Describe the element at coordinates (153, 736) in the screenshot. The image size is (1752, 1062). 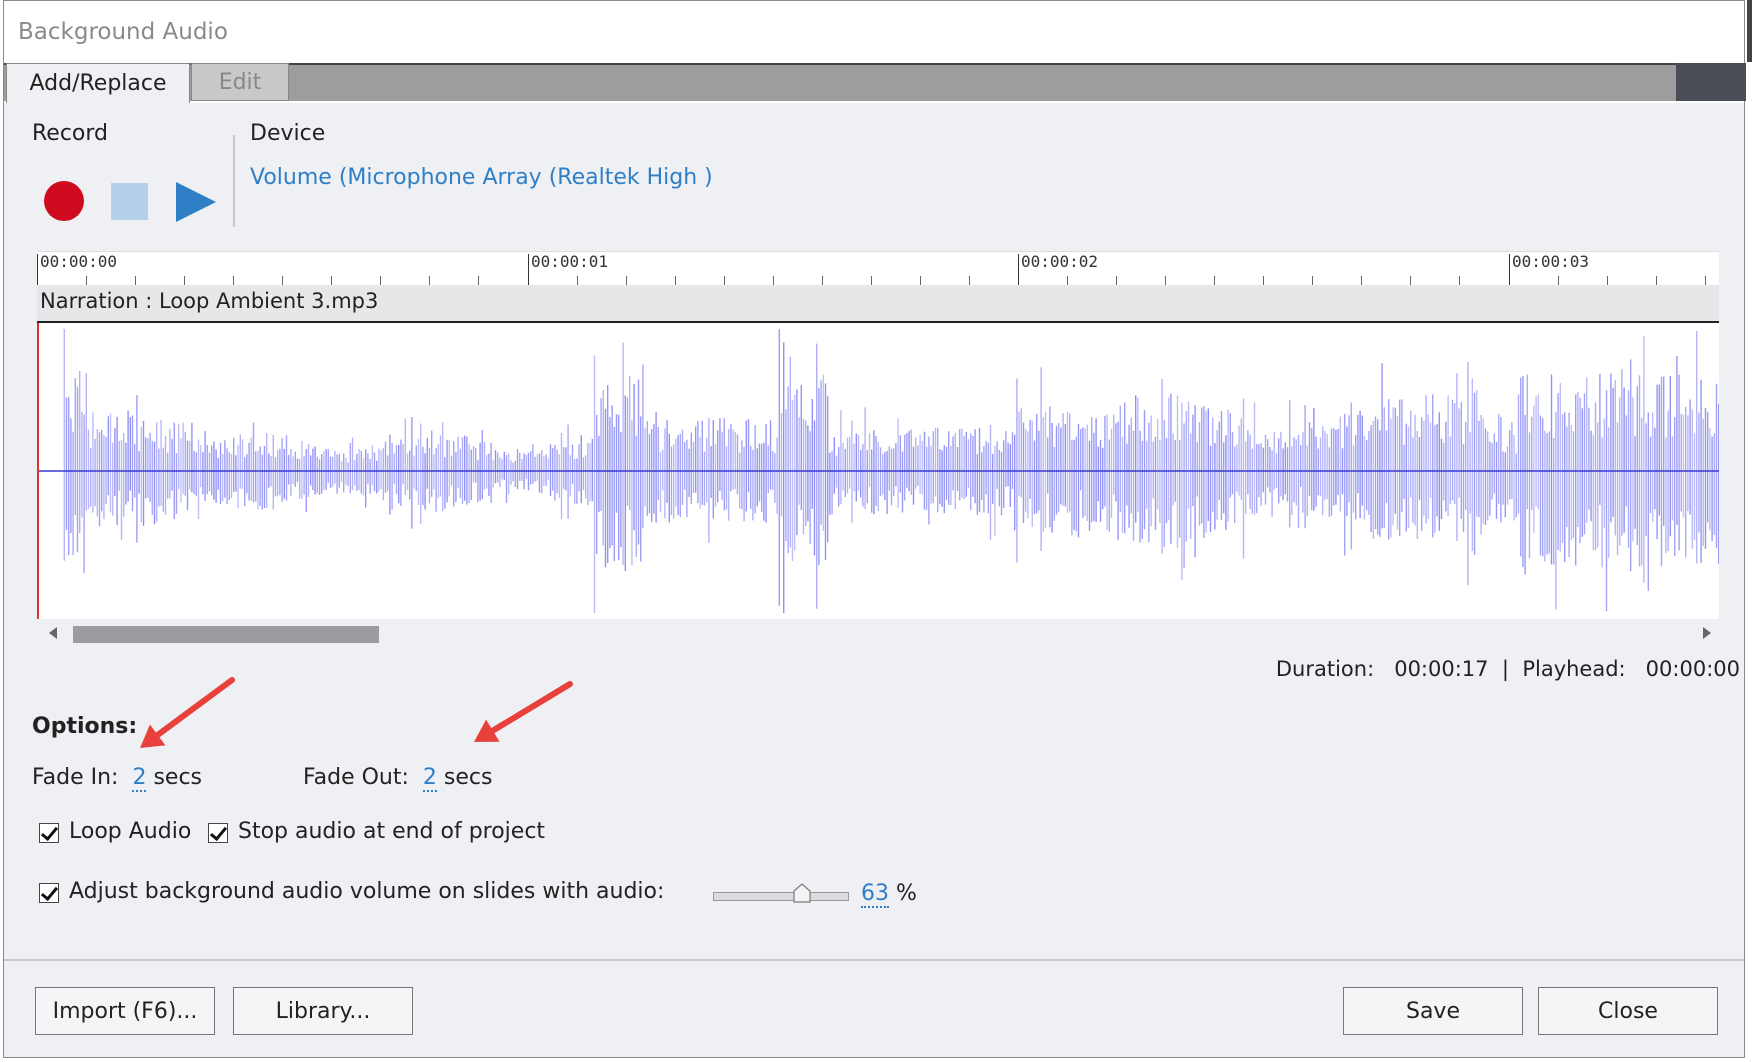
I see `annotation-arrow-head` at that location.